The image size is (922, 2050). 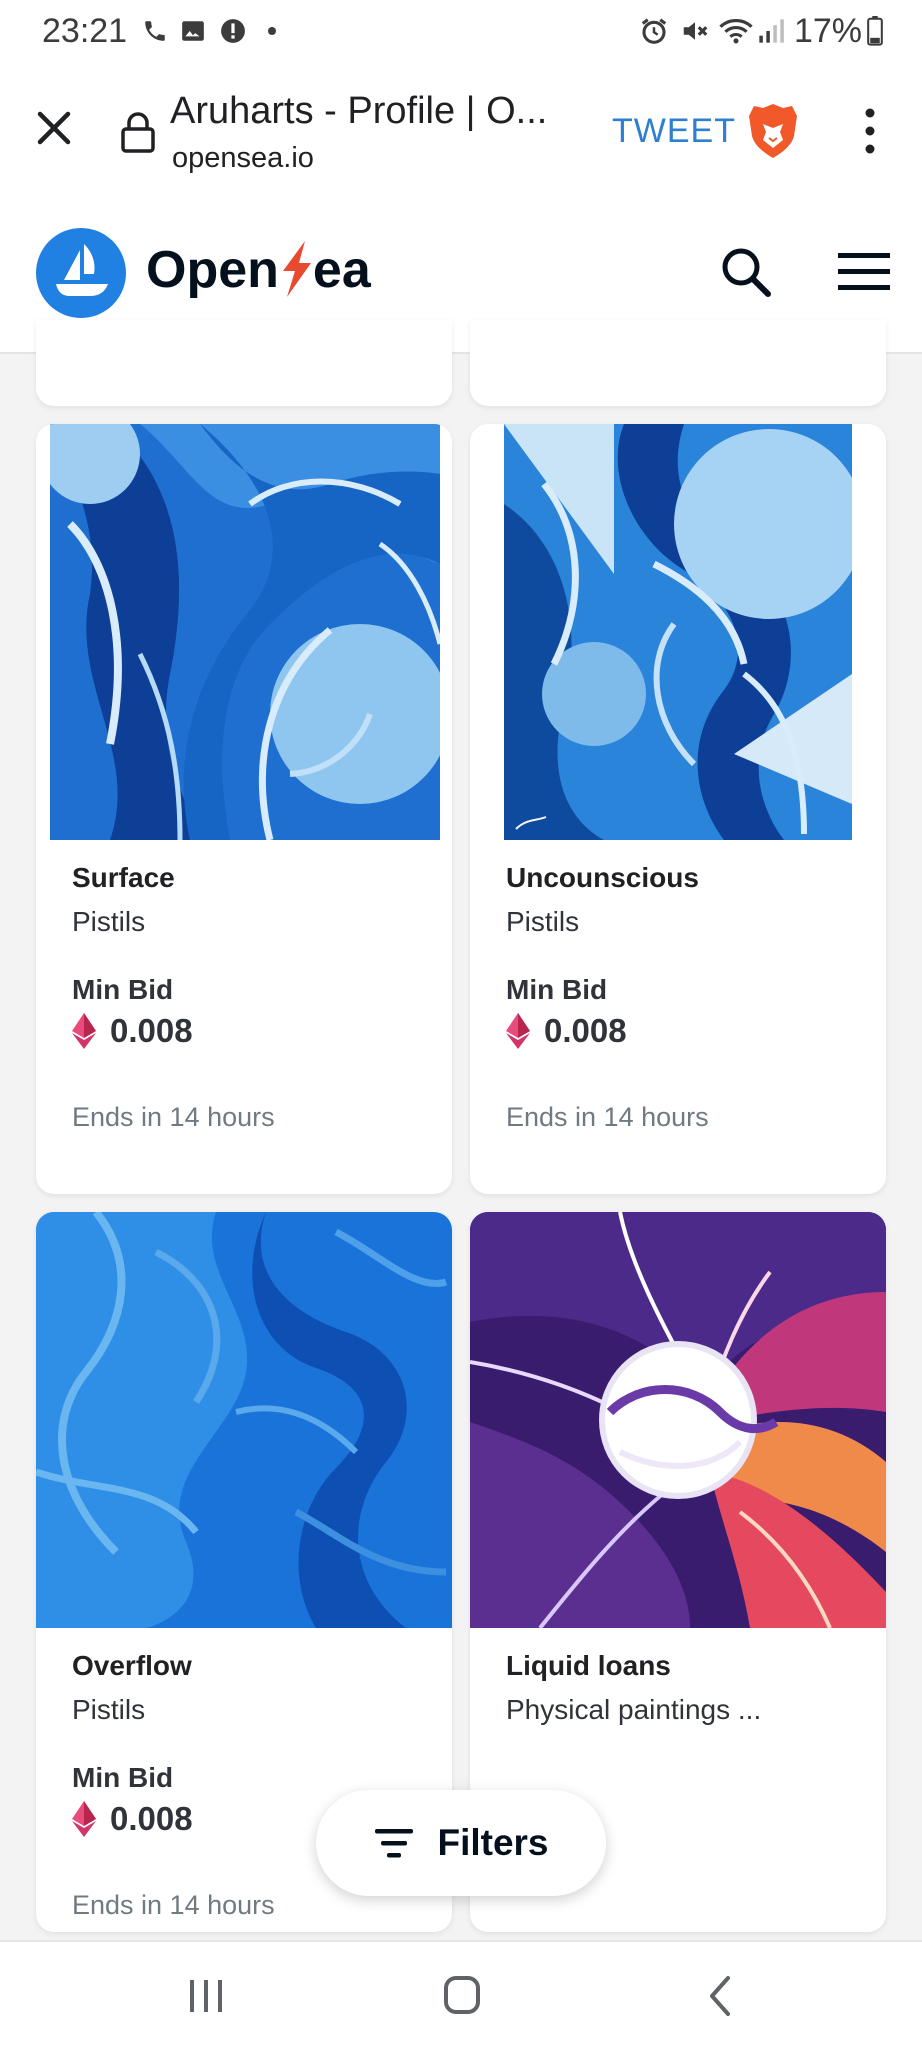 I want to click on filters-button: Filters, so click(x=461, y=1843).